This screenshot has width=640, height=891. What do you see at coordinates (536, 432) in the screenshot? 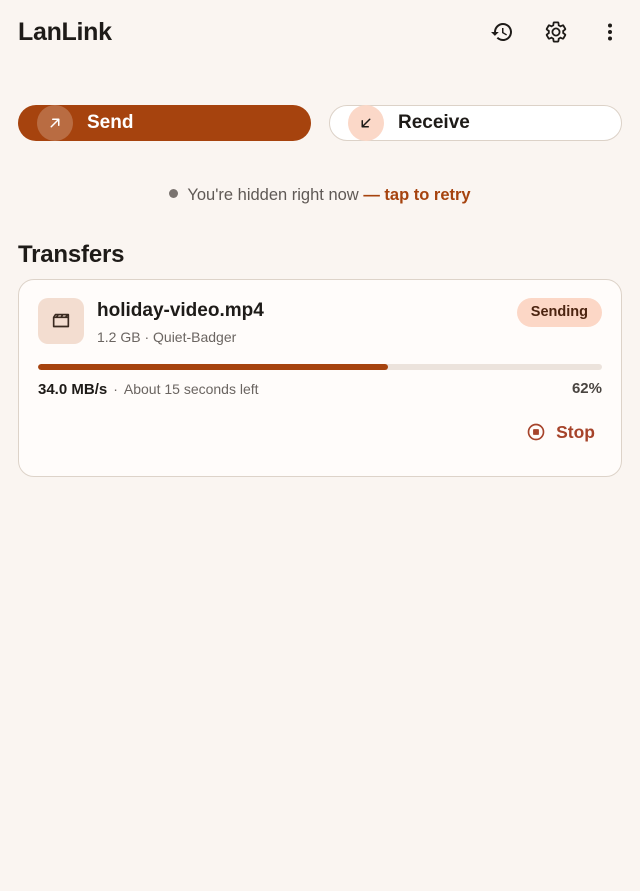
I see `stop-circle-icon` at bounding box center [536, 432].